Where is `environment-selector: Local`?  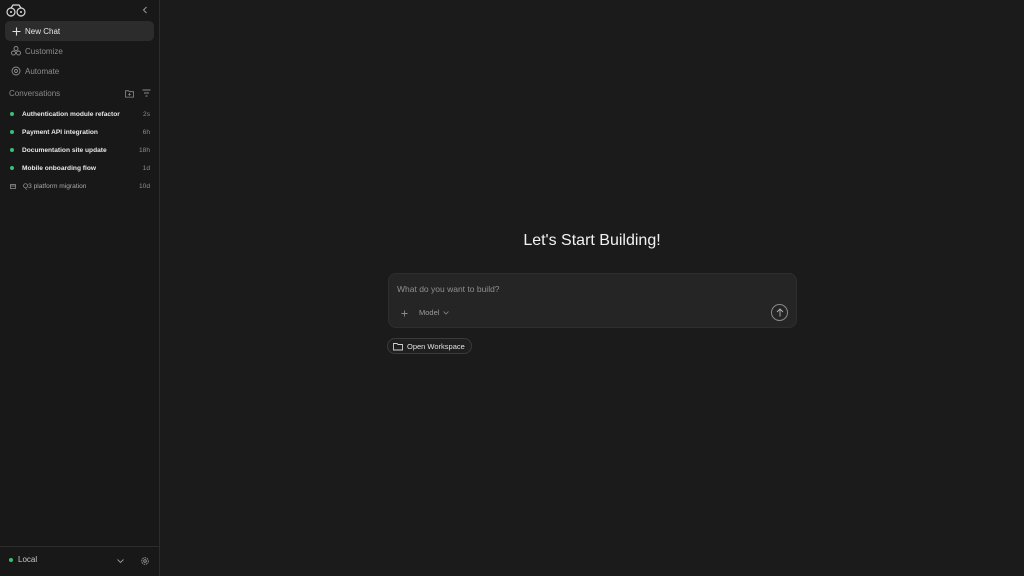
environment-selector: Local is located at coordinates (23, 559).